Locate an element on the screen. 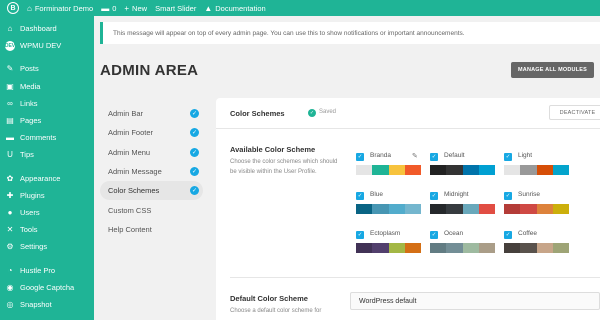  admin-bar-new: + New is located at coordinates (135, 8).